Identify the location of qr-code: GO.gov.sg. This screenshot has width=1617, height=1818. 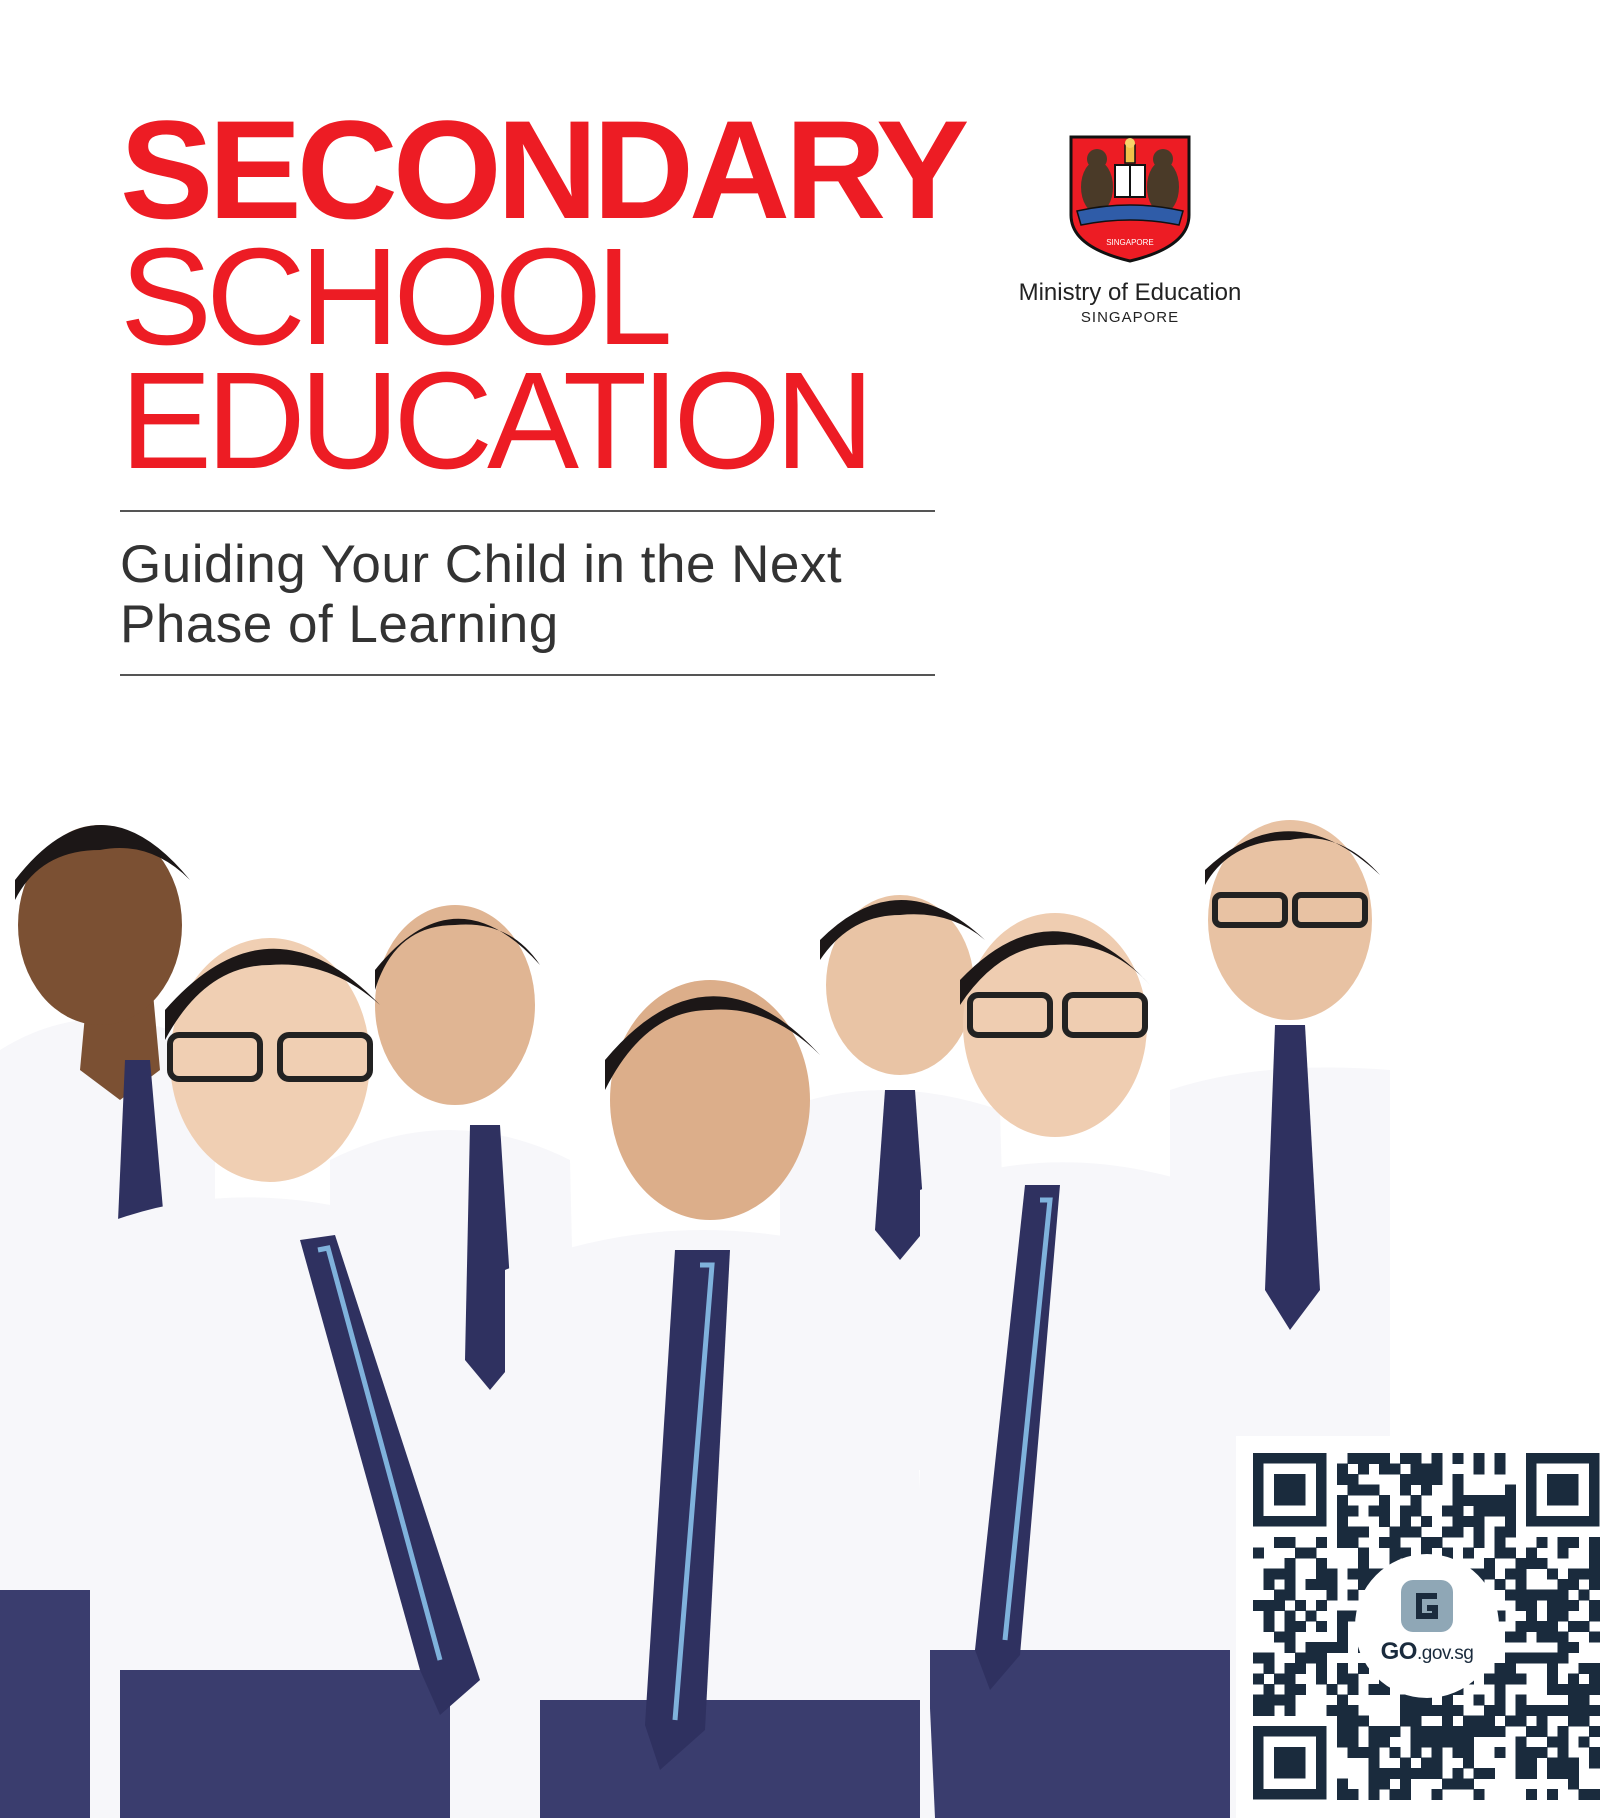
(1426, 1627).